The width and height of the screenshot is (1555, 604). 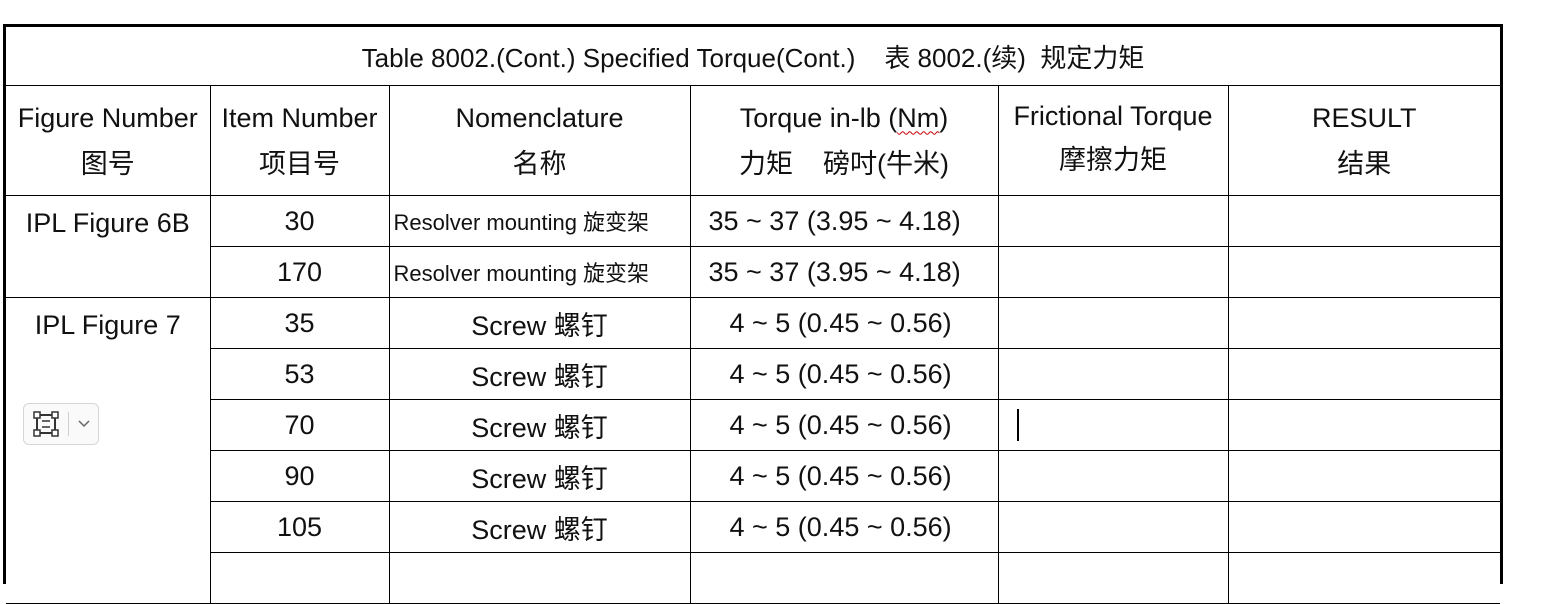 I want to click on item-cell: 53, so click(x=300, y=374).